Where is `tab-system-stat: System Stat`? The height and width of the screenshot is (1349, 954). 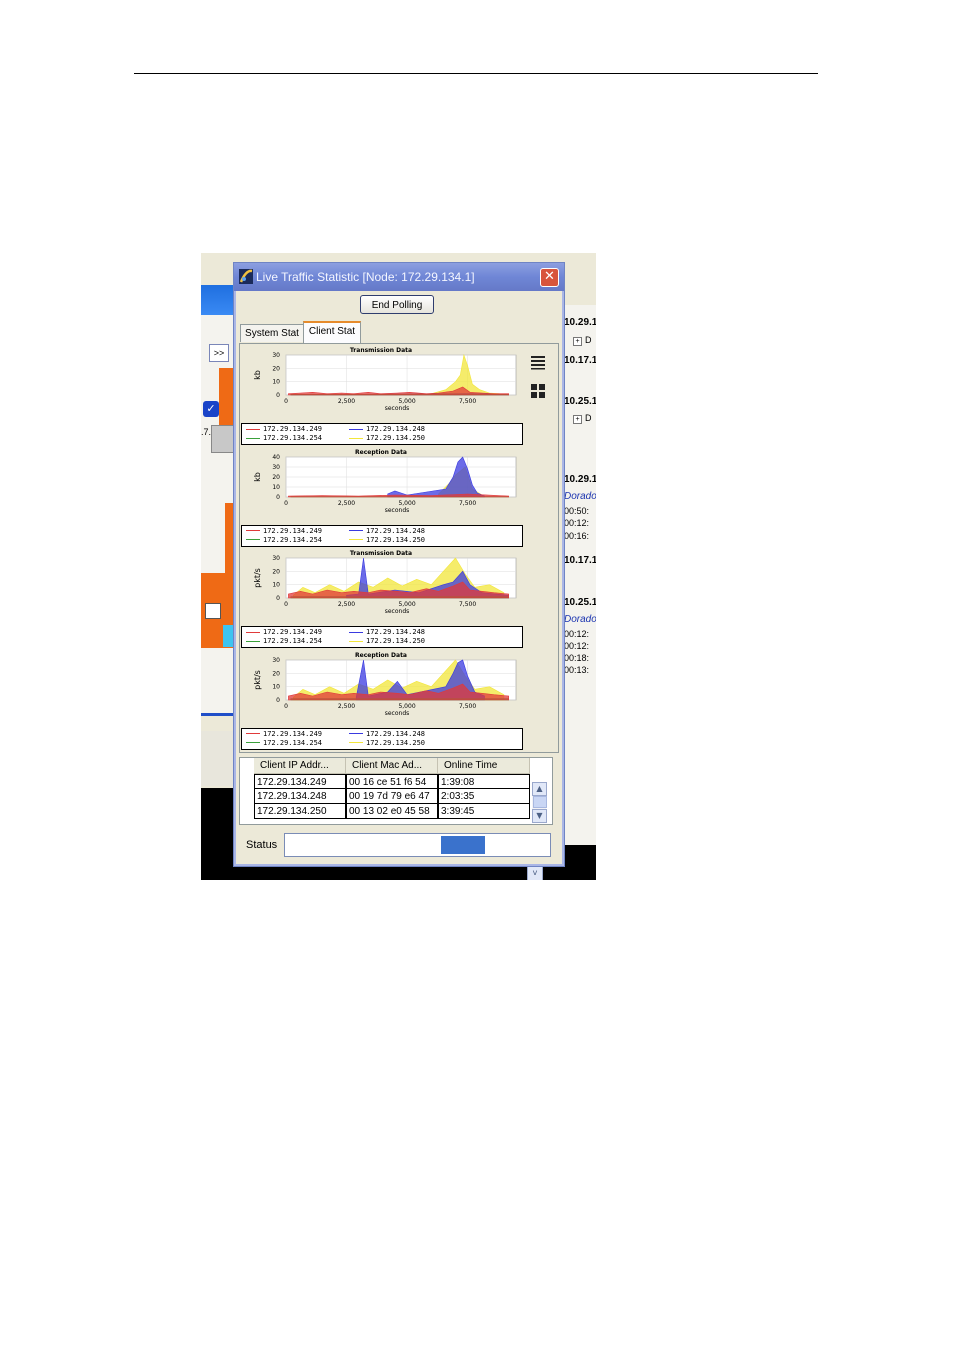
tab-system-stat: System Stat is located at coordinates (272, 333).